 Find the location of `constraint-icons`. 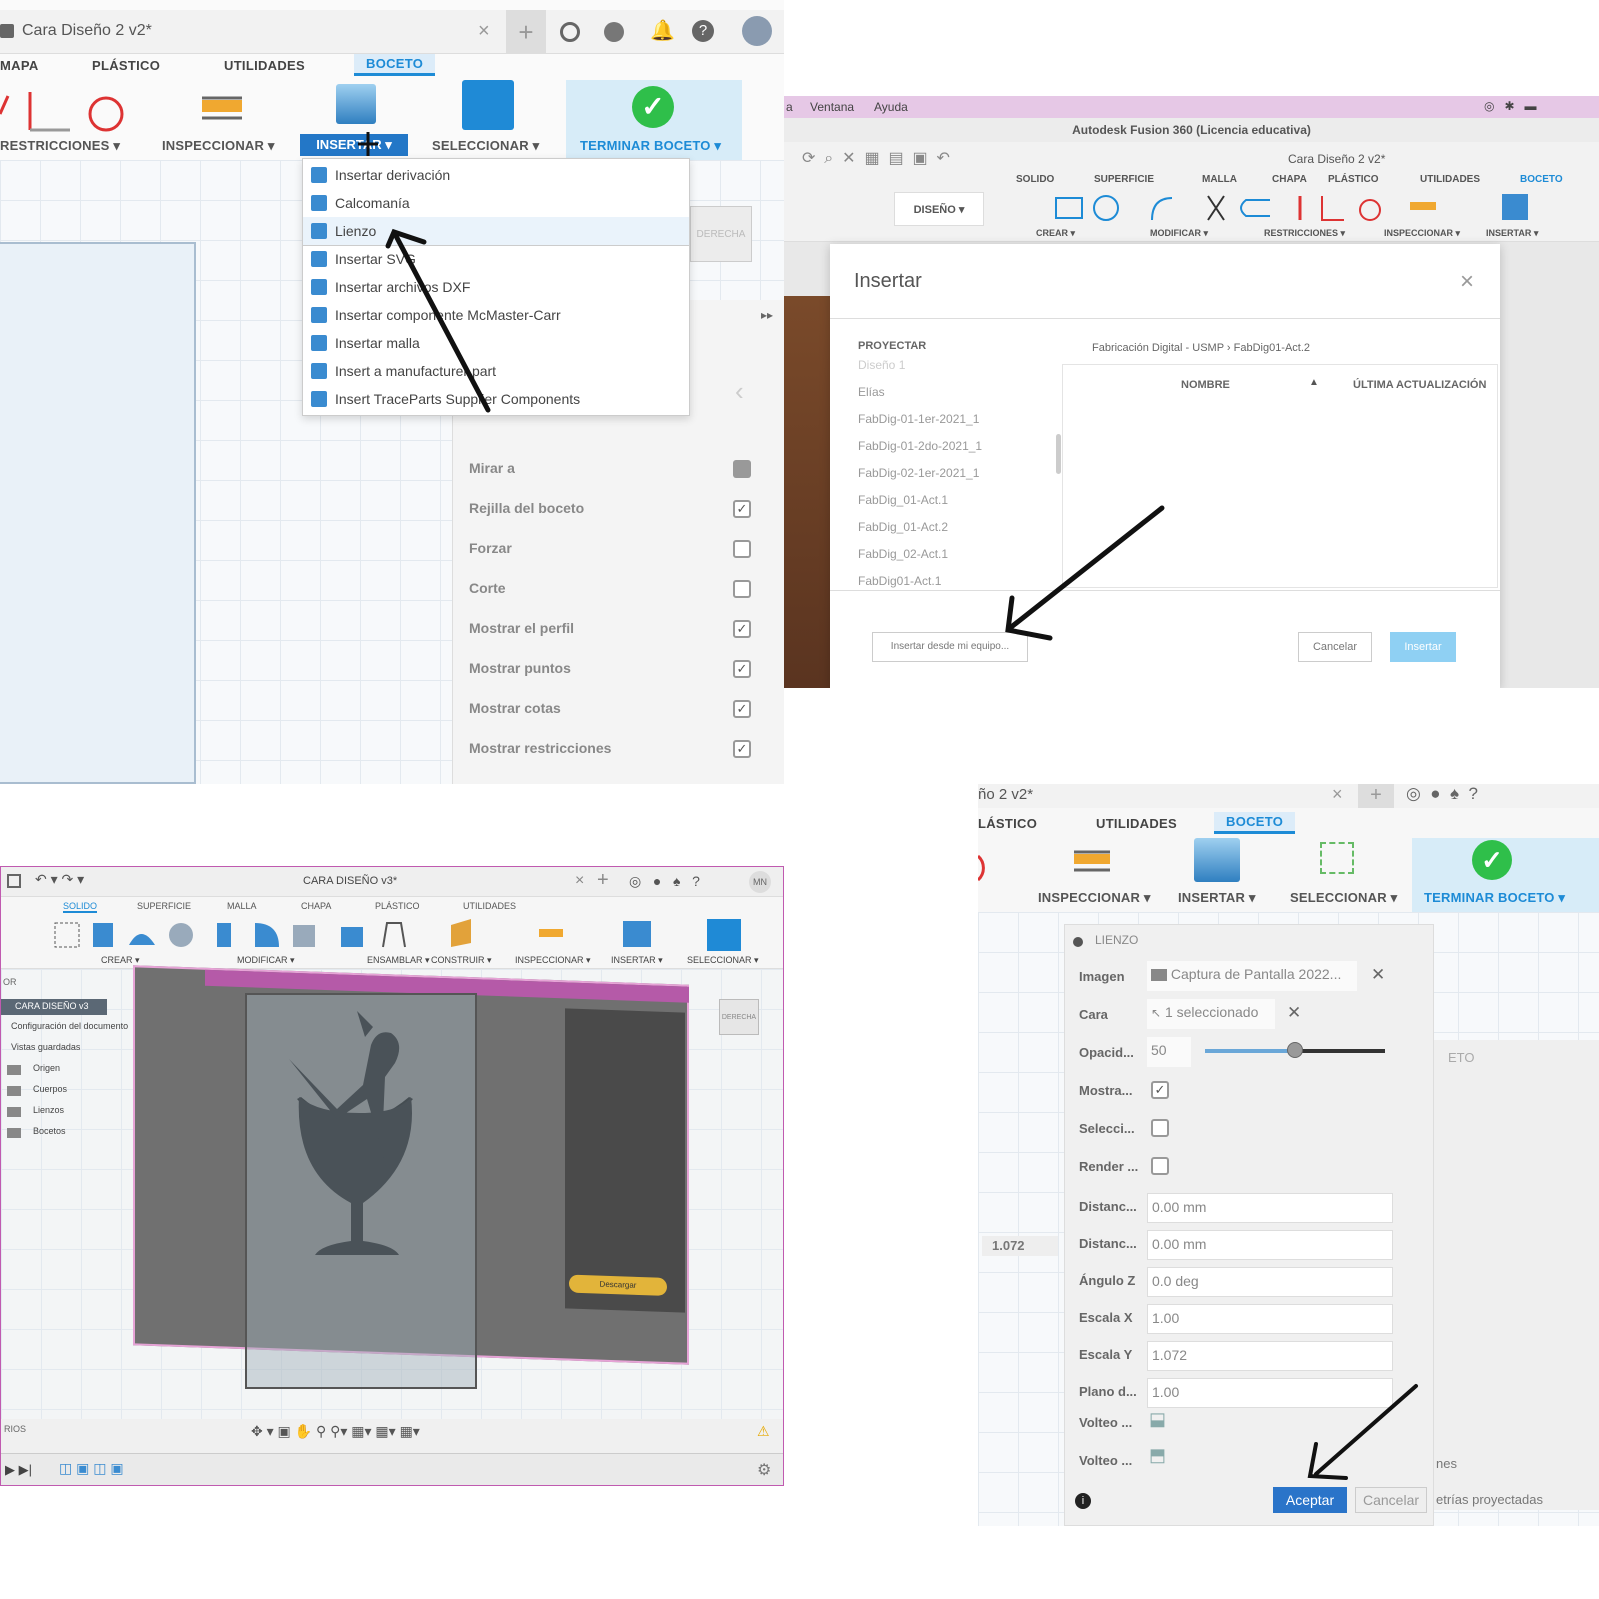

constraint-icons is located at coordinates (70, 111).